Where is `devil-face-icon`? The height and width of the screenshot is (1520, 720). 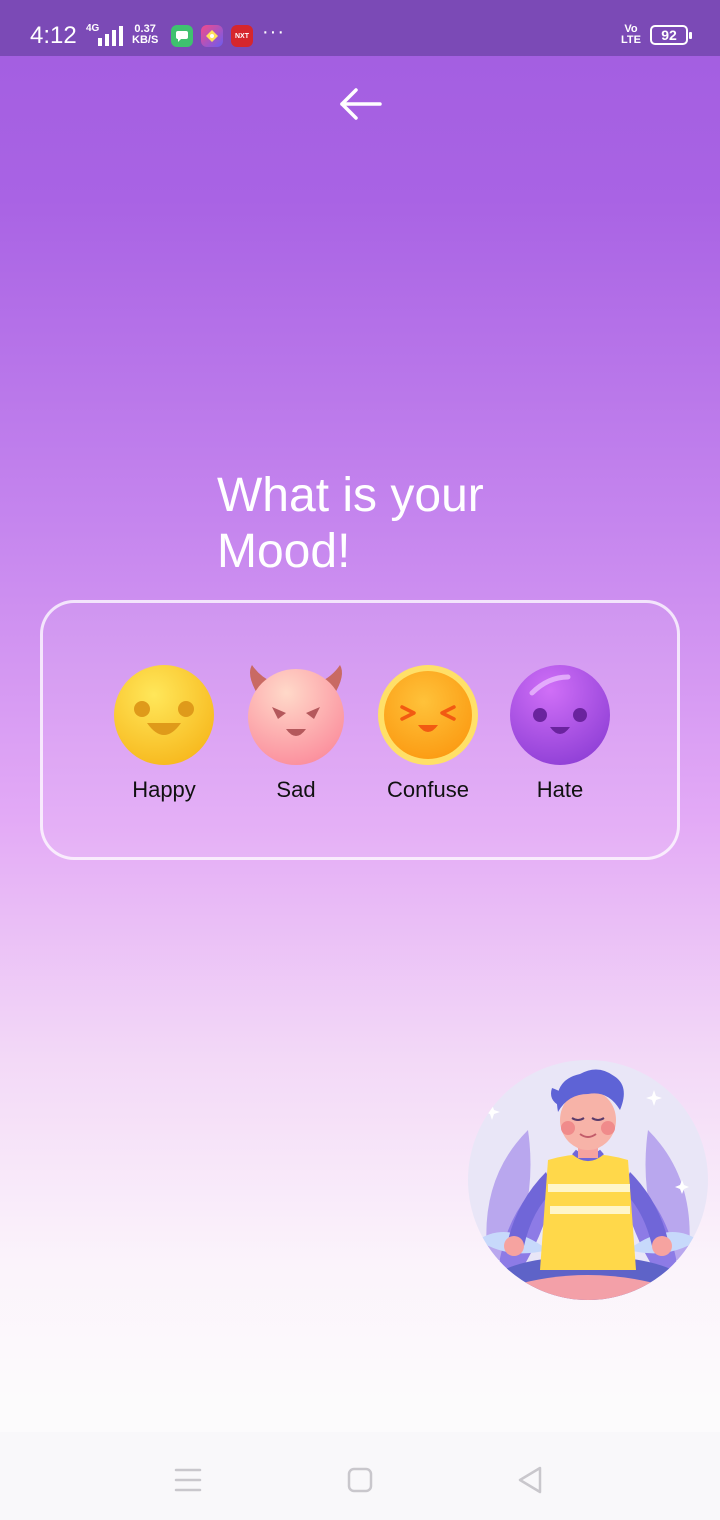
devil-face-icon is located at coordinates (296, 715).